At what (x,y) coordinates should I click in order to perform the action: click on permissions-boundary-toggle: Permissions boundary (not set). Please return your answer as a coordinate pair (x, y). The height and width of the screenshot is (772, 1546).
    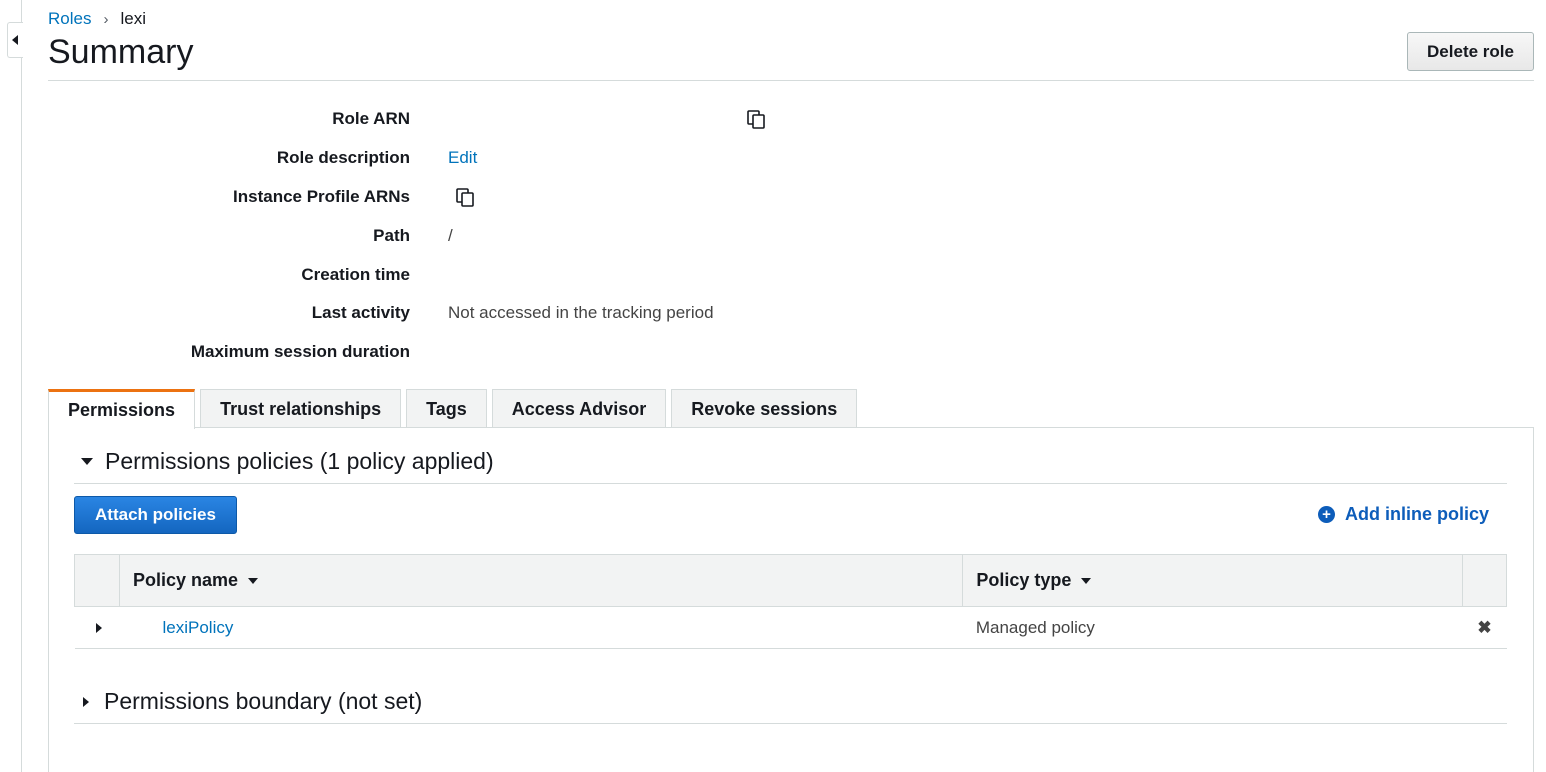
    Looking at the image, I should click on (248, 701).